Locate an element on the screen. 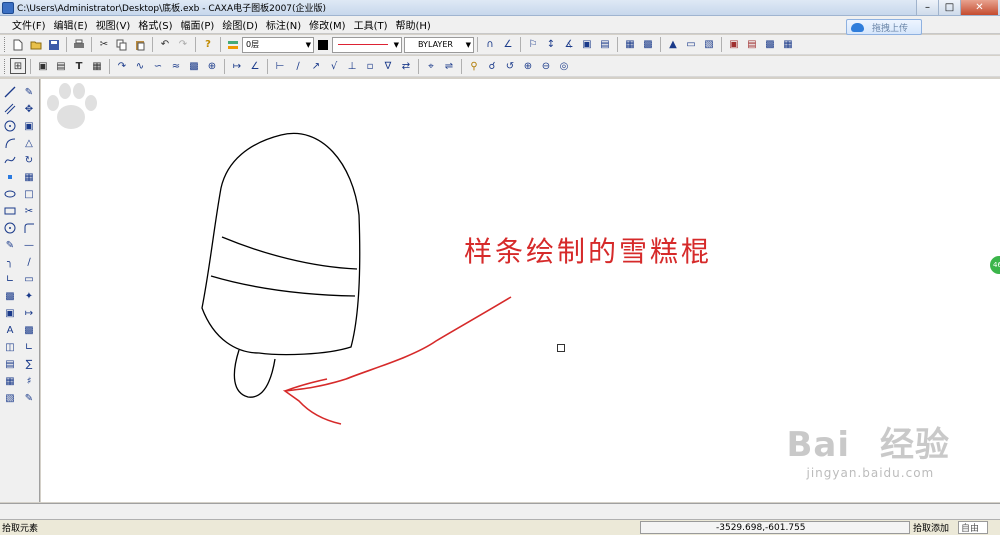 The width and height of the screenshot is (1000, 535). ellipse-tool-icon is located at coordinates (10, 194).